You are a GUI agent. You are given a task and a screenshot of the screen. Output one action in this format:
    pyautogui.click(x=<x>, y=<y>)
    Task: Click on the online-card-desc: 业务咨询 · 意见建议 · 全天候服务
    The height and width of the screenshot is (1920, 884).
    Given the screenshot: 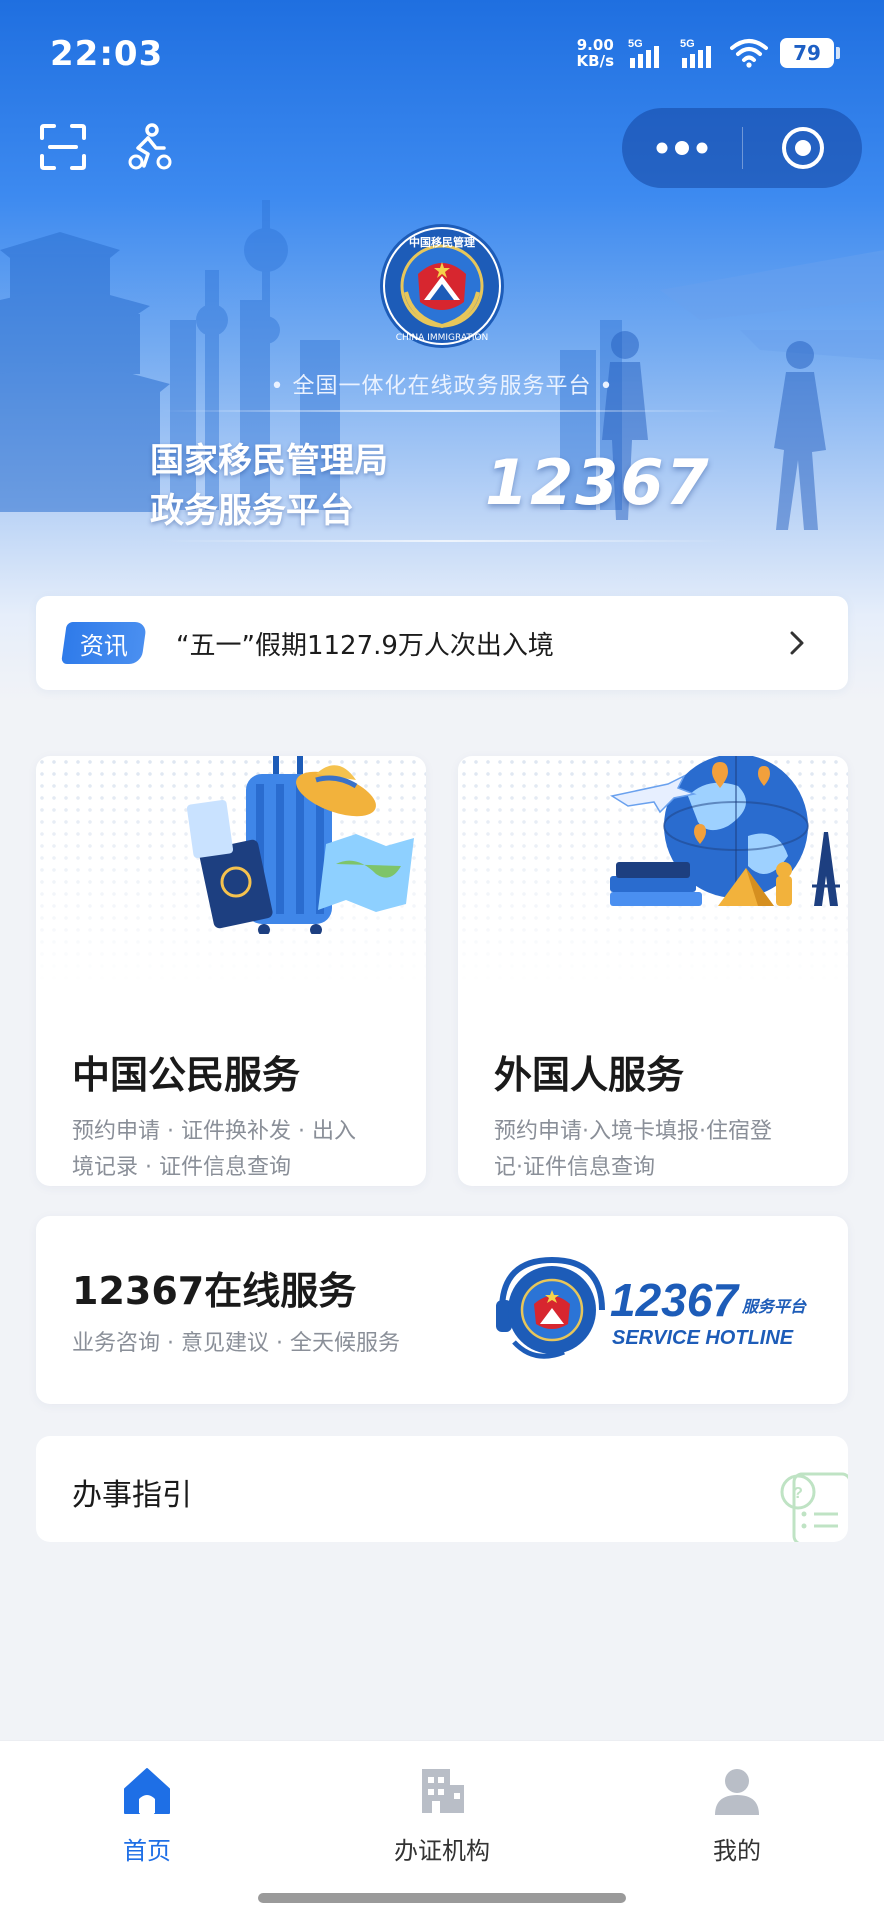 What is the action you would take?
    pyautogui.click(x=236, y=1343)
    